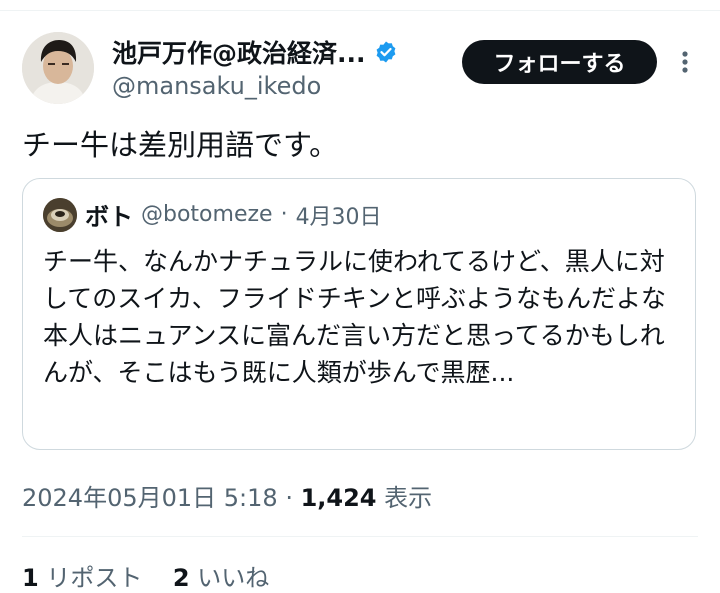  Describe the element at coordinates (385, 52) in the screenshot. I see `verified-badge-icon` at that location.